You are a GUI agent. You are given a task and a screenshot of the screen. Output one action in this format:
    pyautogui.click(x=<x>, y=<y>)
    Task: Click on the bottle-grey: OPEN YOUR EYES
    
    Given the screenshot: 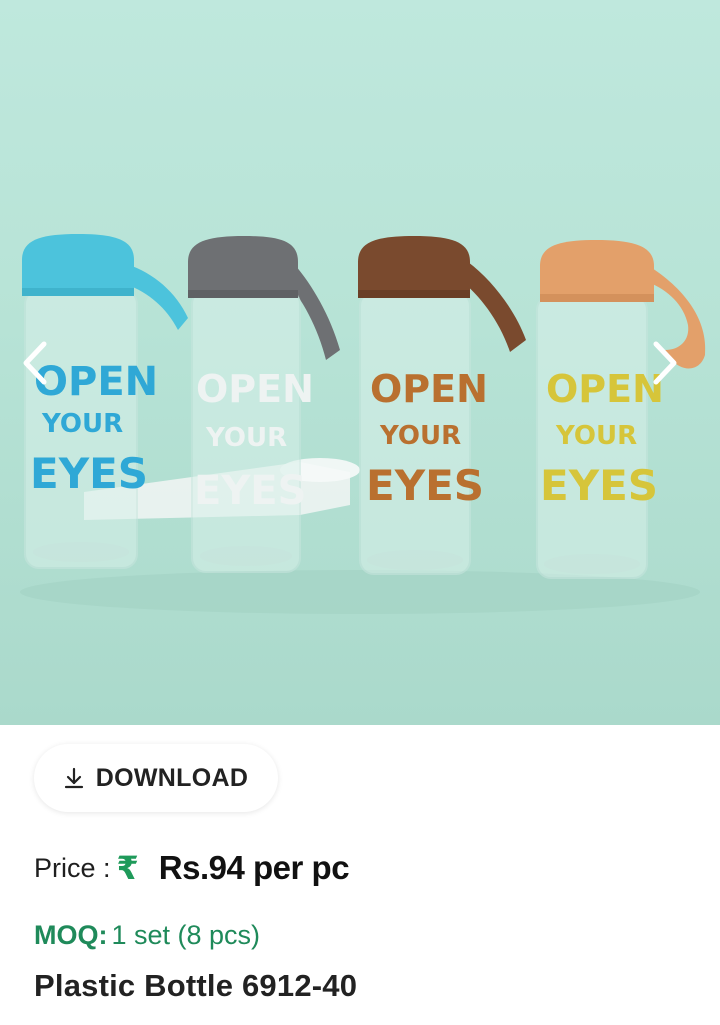 What is the action you would take?
    pyautogui.click(x=264, y=404)
    